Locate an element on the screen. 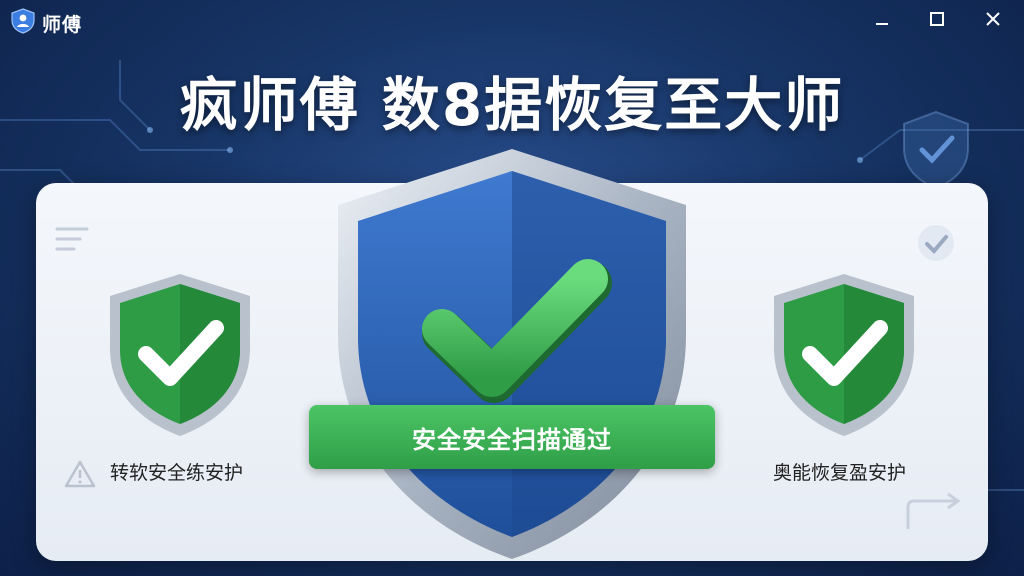 The image size is (1024, 576). shield-person-icon is located at coordinates (23, 23).